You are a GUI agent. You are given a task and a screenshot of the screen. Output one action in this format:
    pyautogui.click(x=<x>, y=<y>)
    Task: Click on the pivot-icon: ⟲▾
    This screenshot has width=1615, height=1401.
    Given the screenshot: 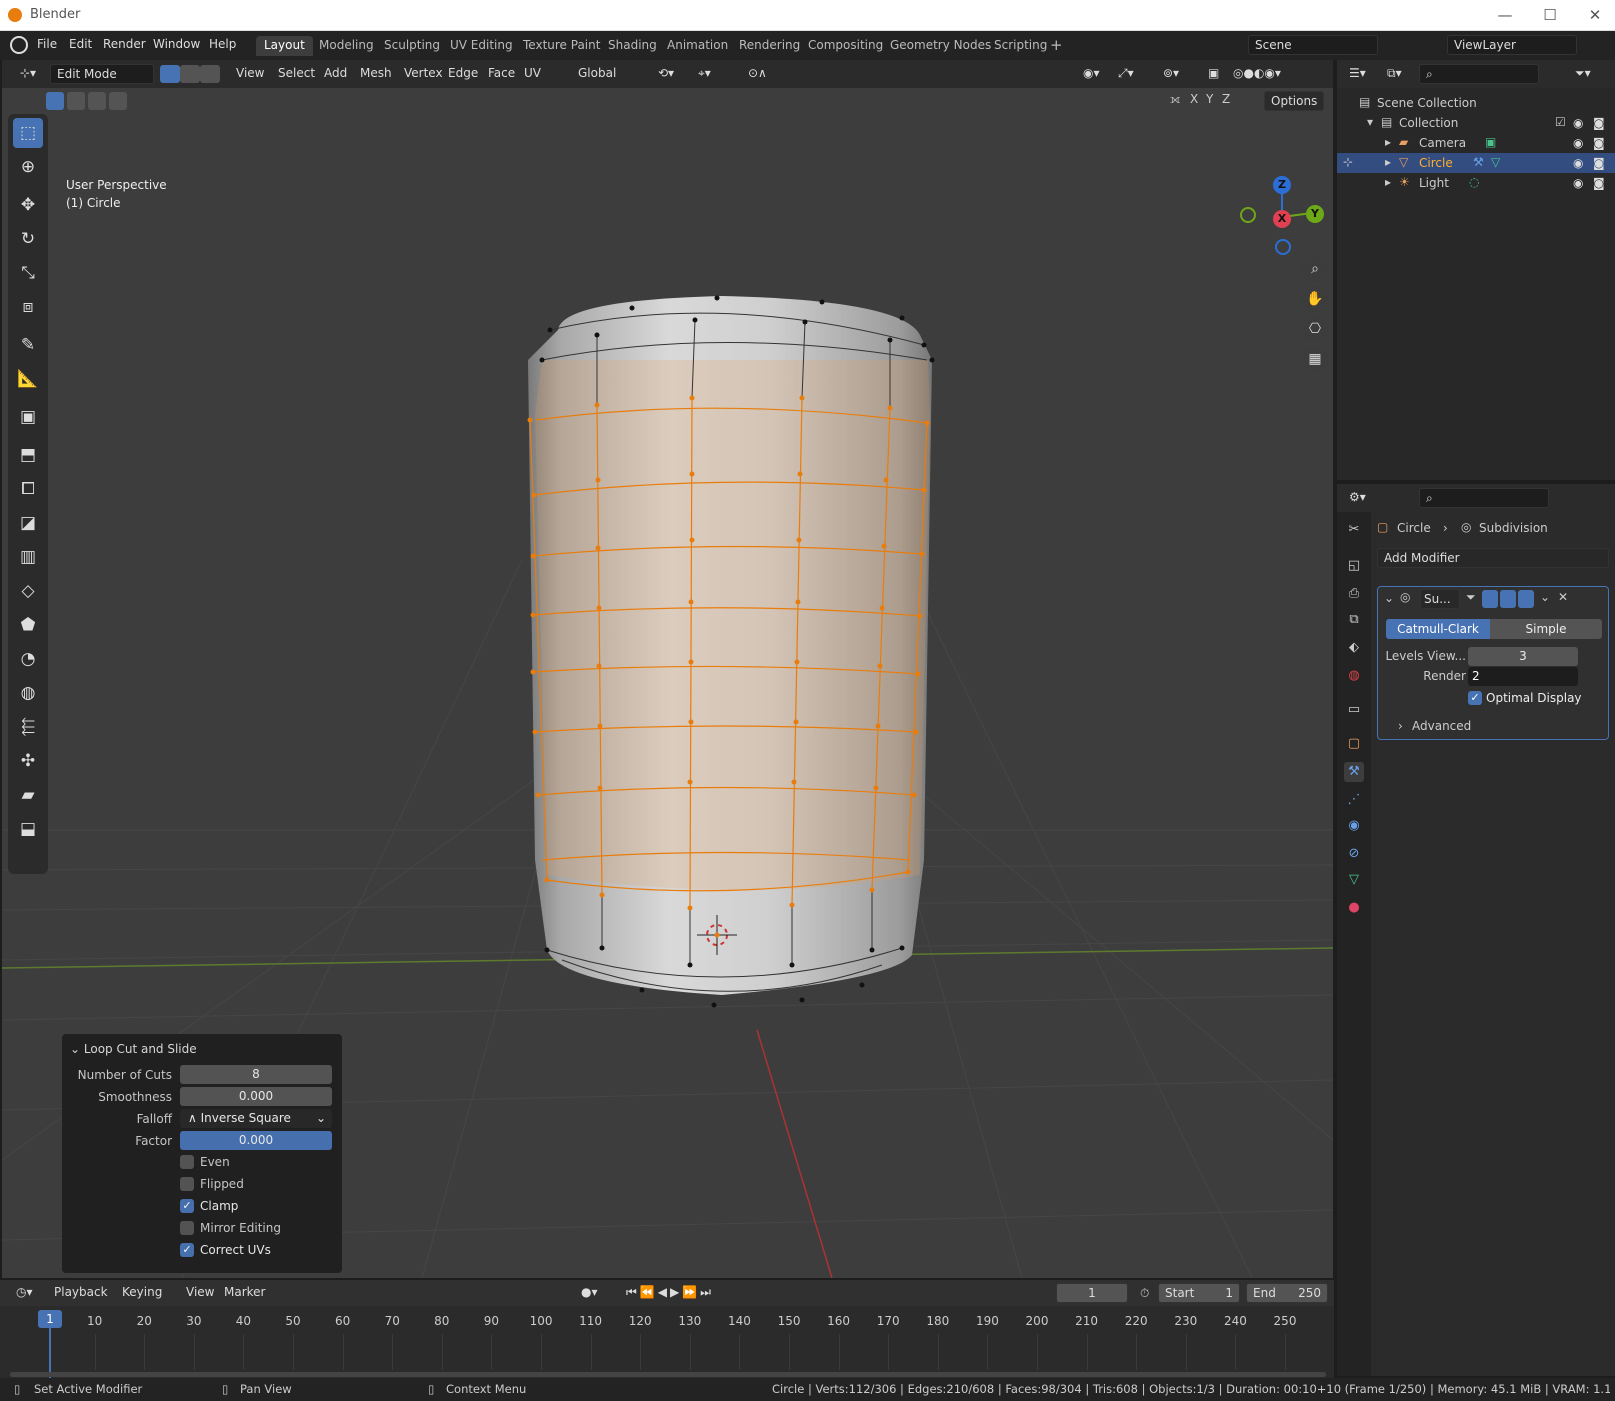 What is the action you would take?
    pyautogui.click(x=666, y=74)
    